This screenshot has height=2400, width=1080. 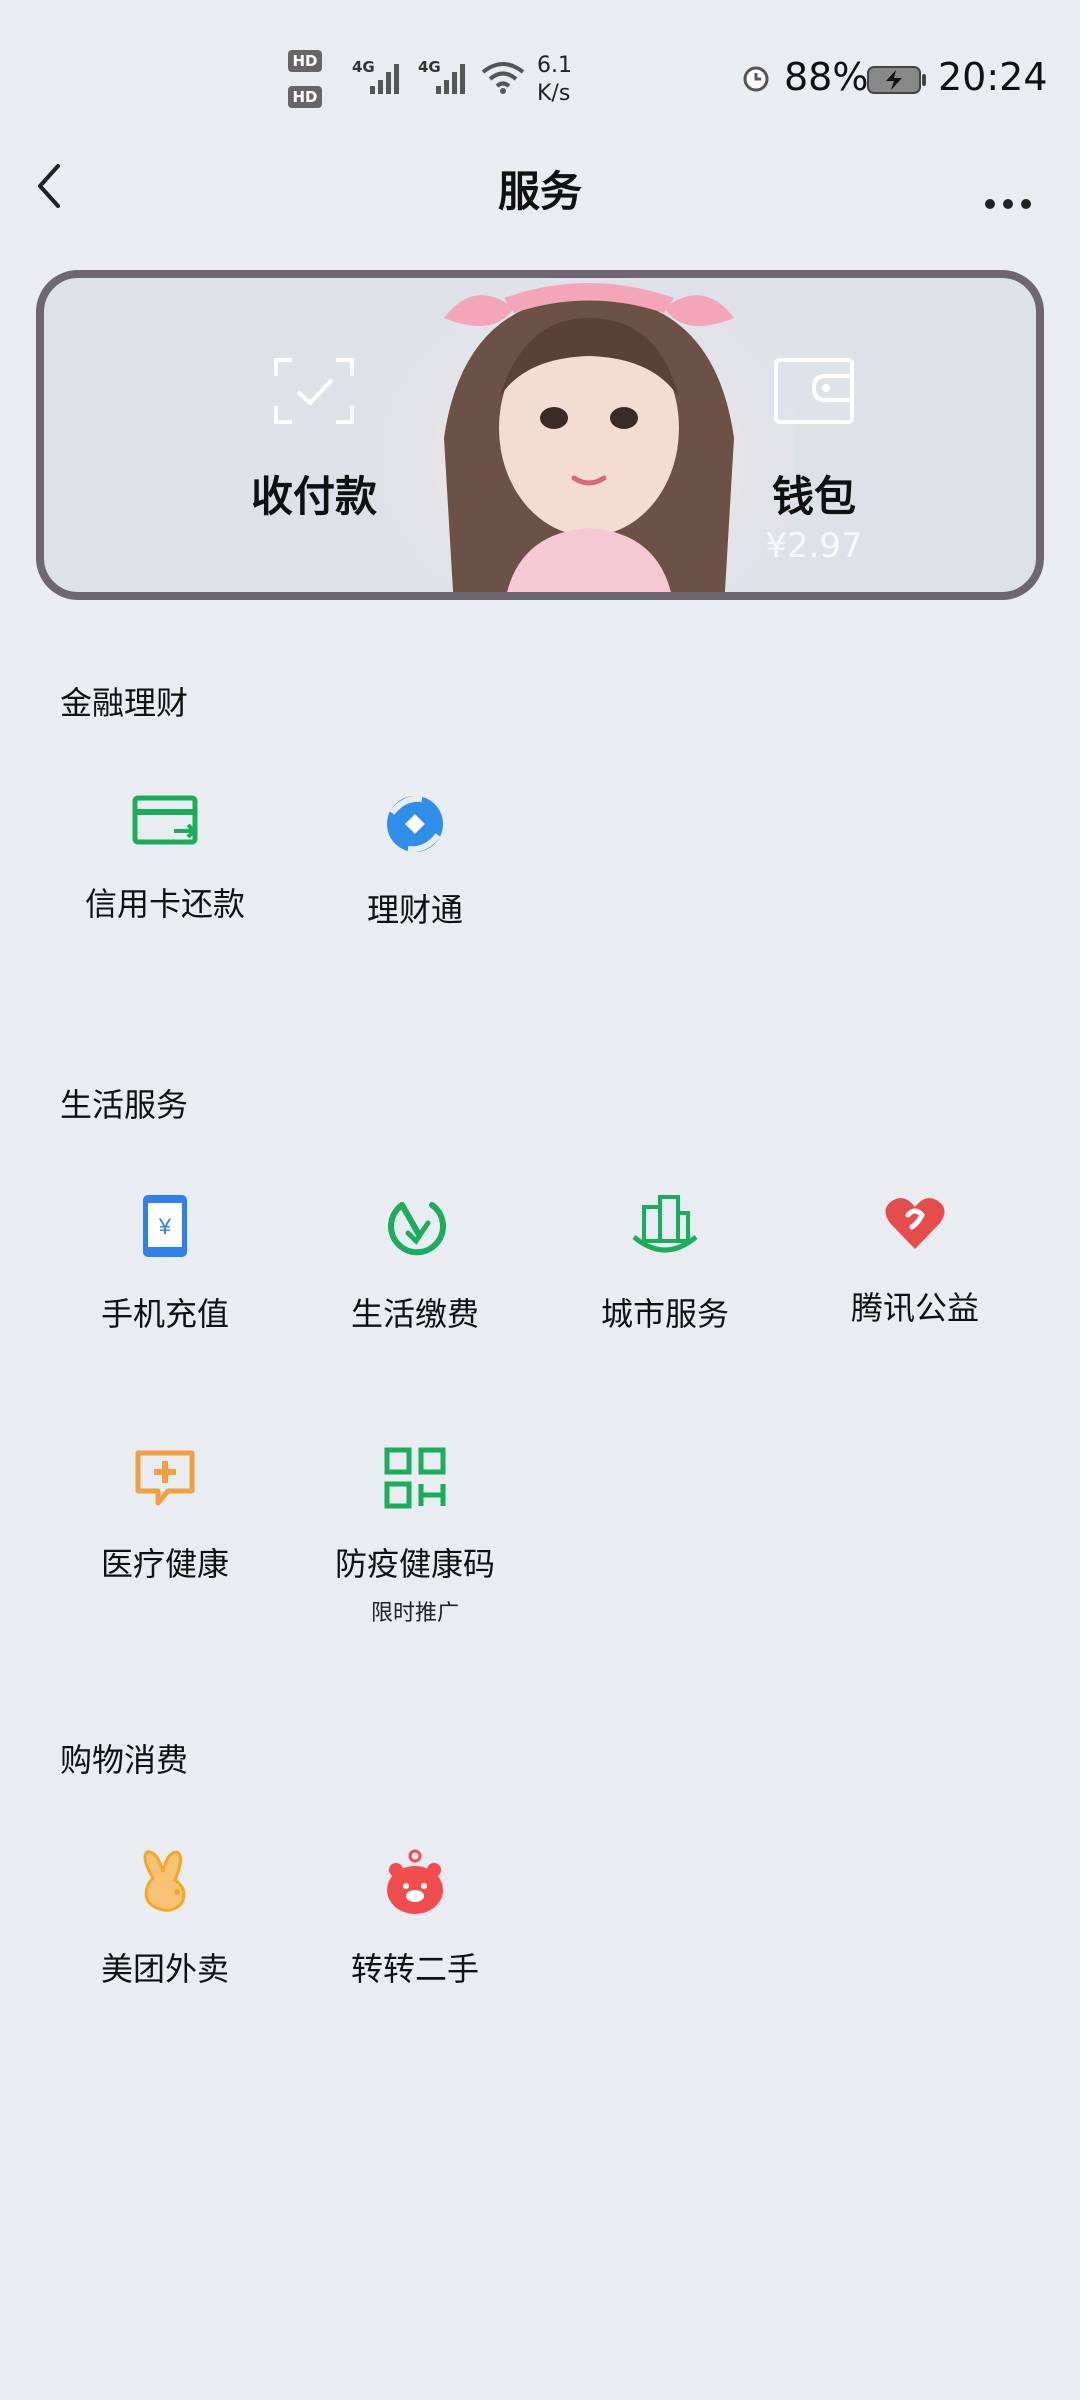 What do you see at coordinates (539, 191) in the screenshot?
I see `page-title: 服务` at bounding box center [539, 191].